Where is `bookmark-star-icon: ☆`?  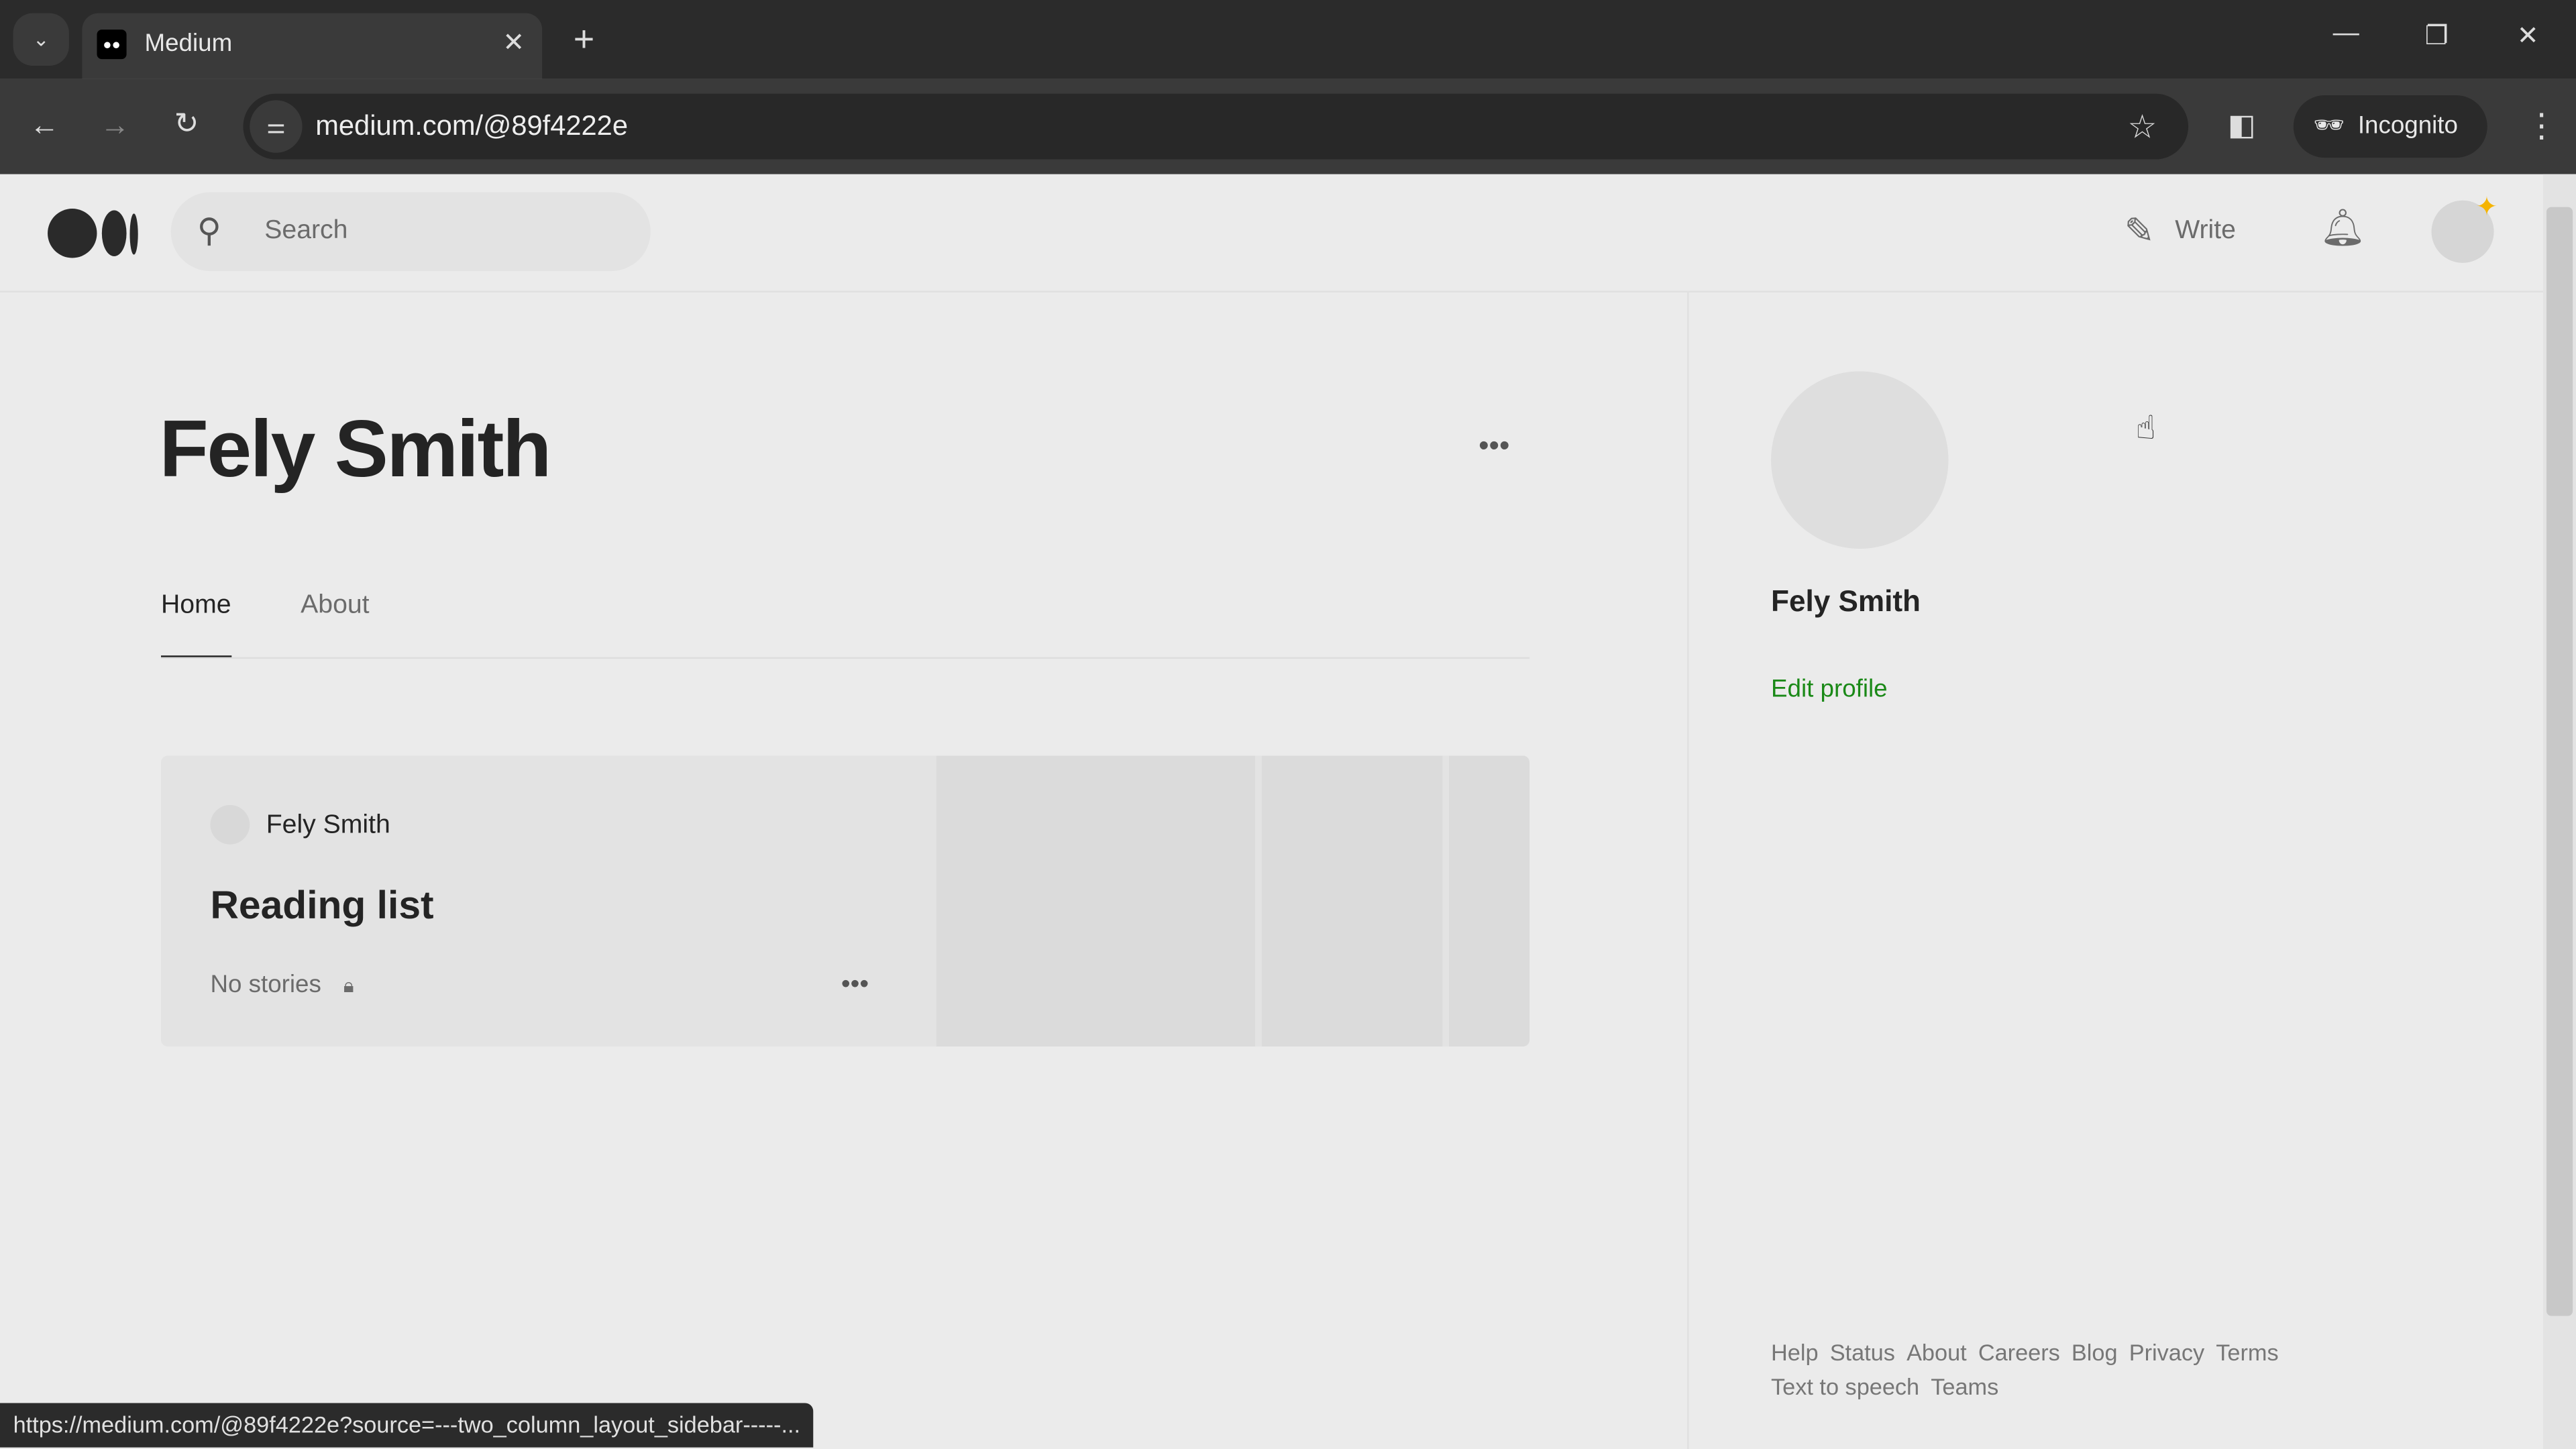 bookmark-star-icon: ☆ is located at coordinates (2142, 127).